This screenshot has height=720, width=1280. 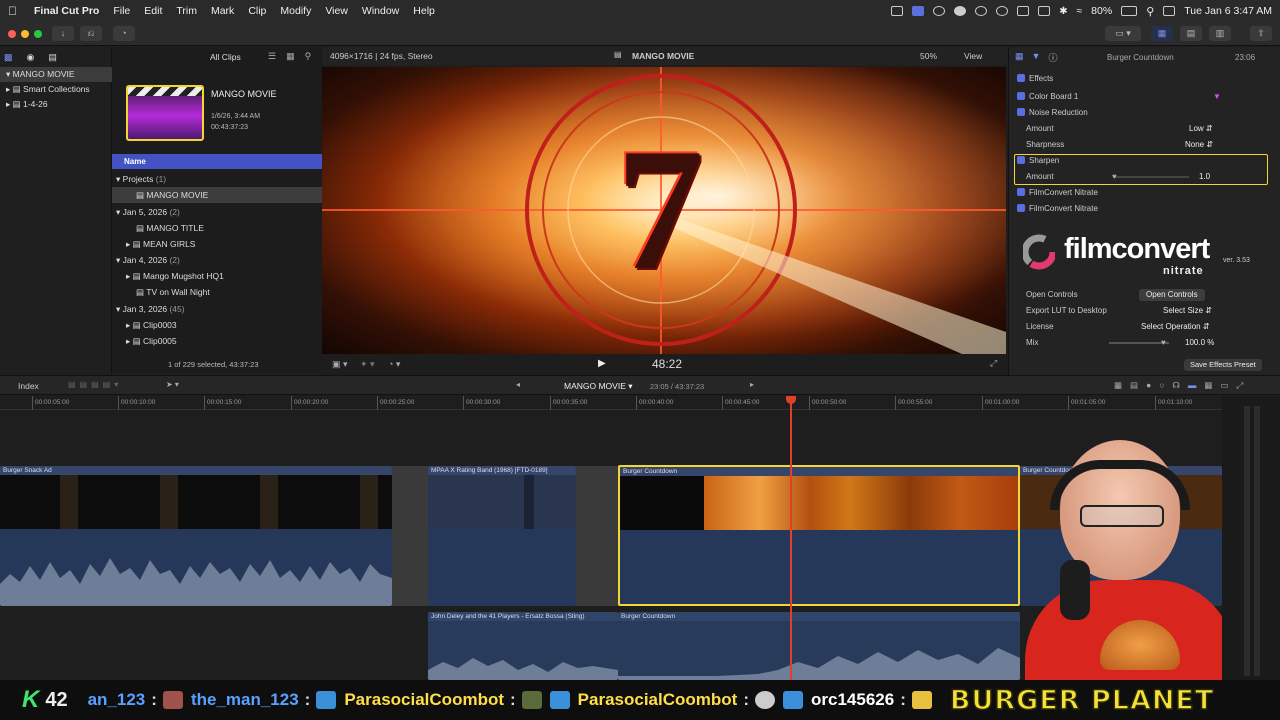 What do you see at coordinates (121, 11) in the screenshot?
I see `menu-file: File` at bounding box center [121, 11].